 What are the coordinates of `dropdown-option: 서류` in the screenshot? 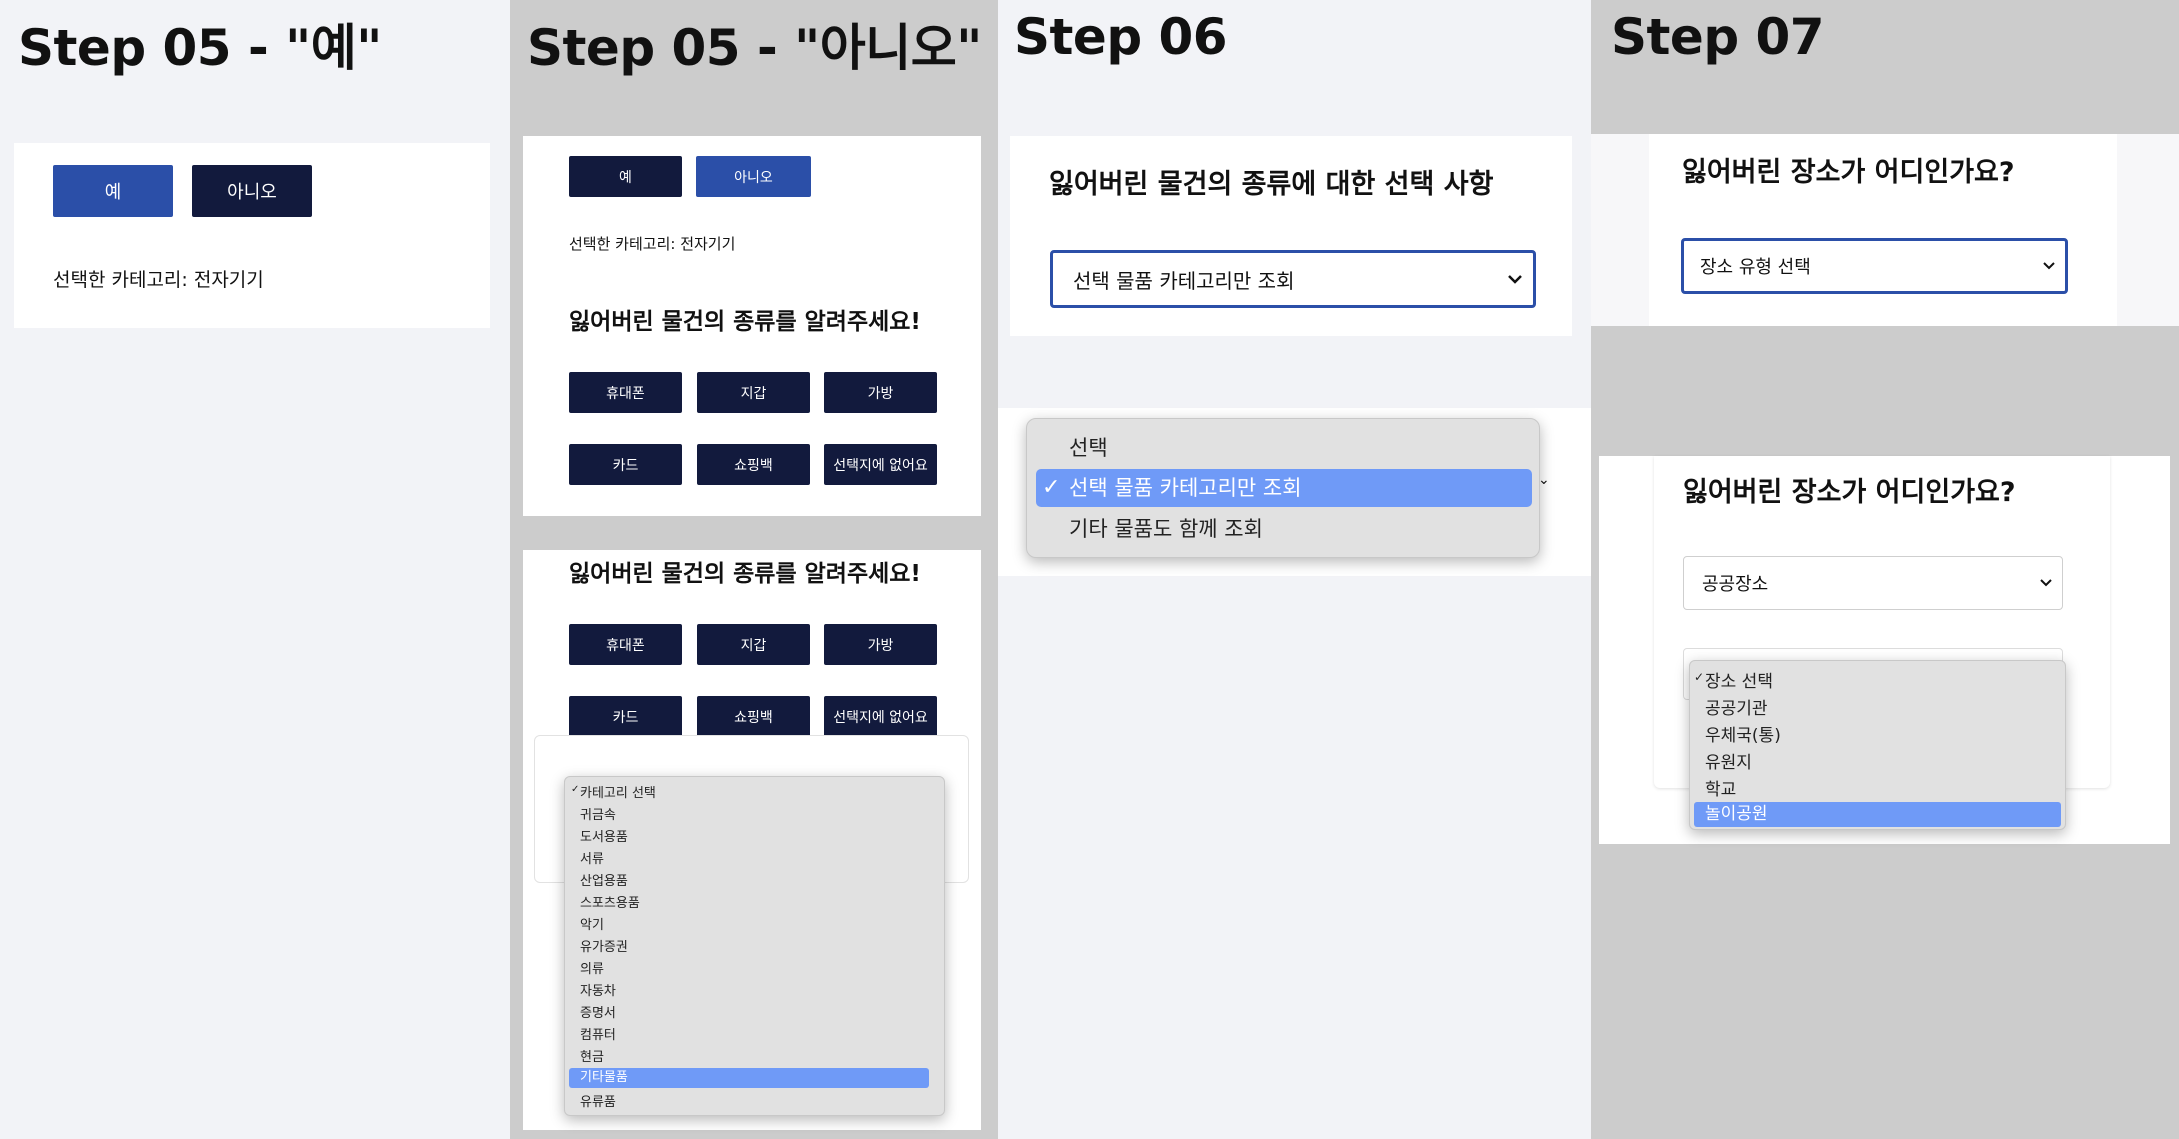 It's located at (592, 857).